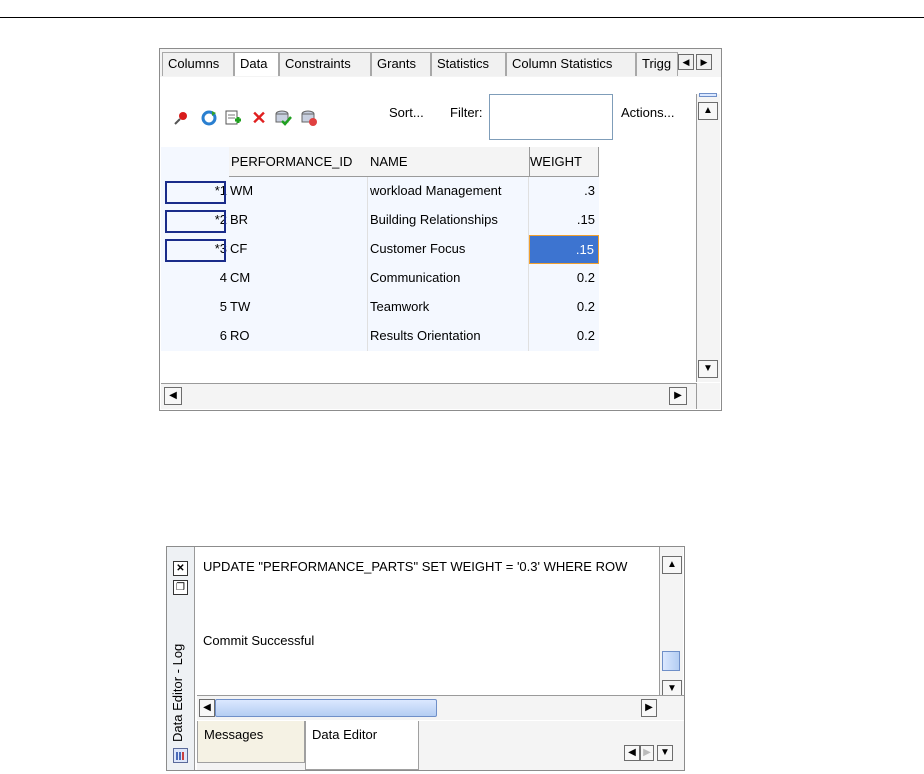 The height and width of the screenshot is (774, 924). What do you see at coordinates (298, 191) in the screenshot?
I see `cell-performance-id: WM` at bounding box center [298, 191].